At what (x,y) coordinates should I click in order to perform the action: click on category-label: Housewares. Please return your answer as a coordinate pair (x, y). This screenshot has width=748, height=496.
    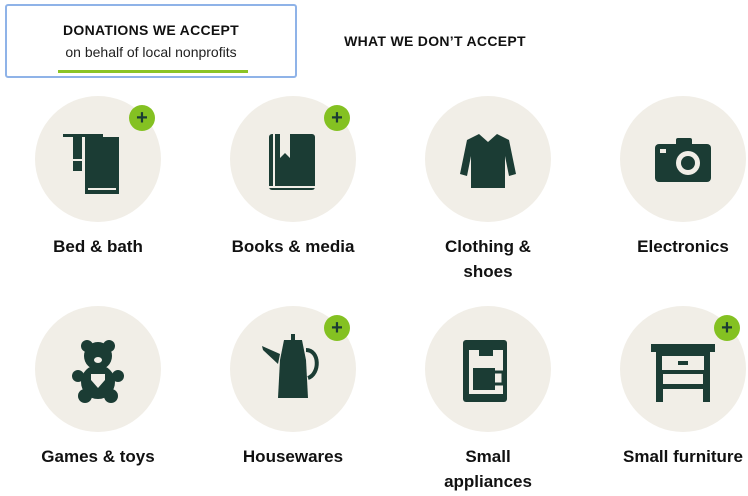
    Looking at the image, I should click on (293, 456).